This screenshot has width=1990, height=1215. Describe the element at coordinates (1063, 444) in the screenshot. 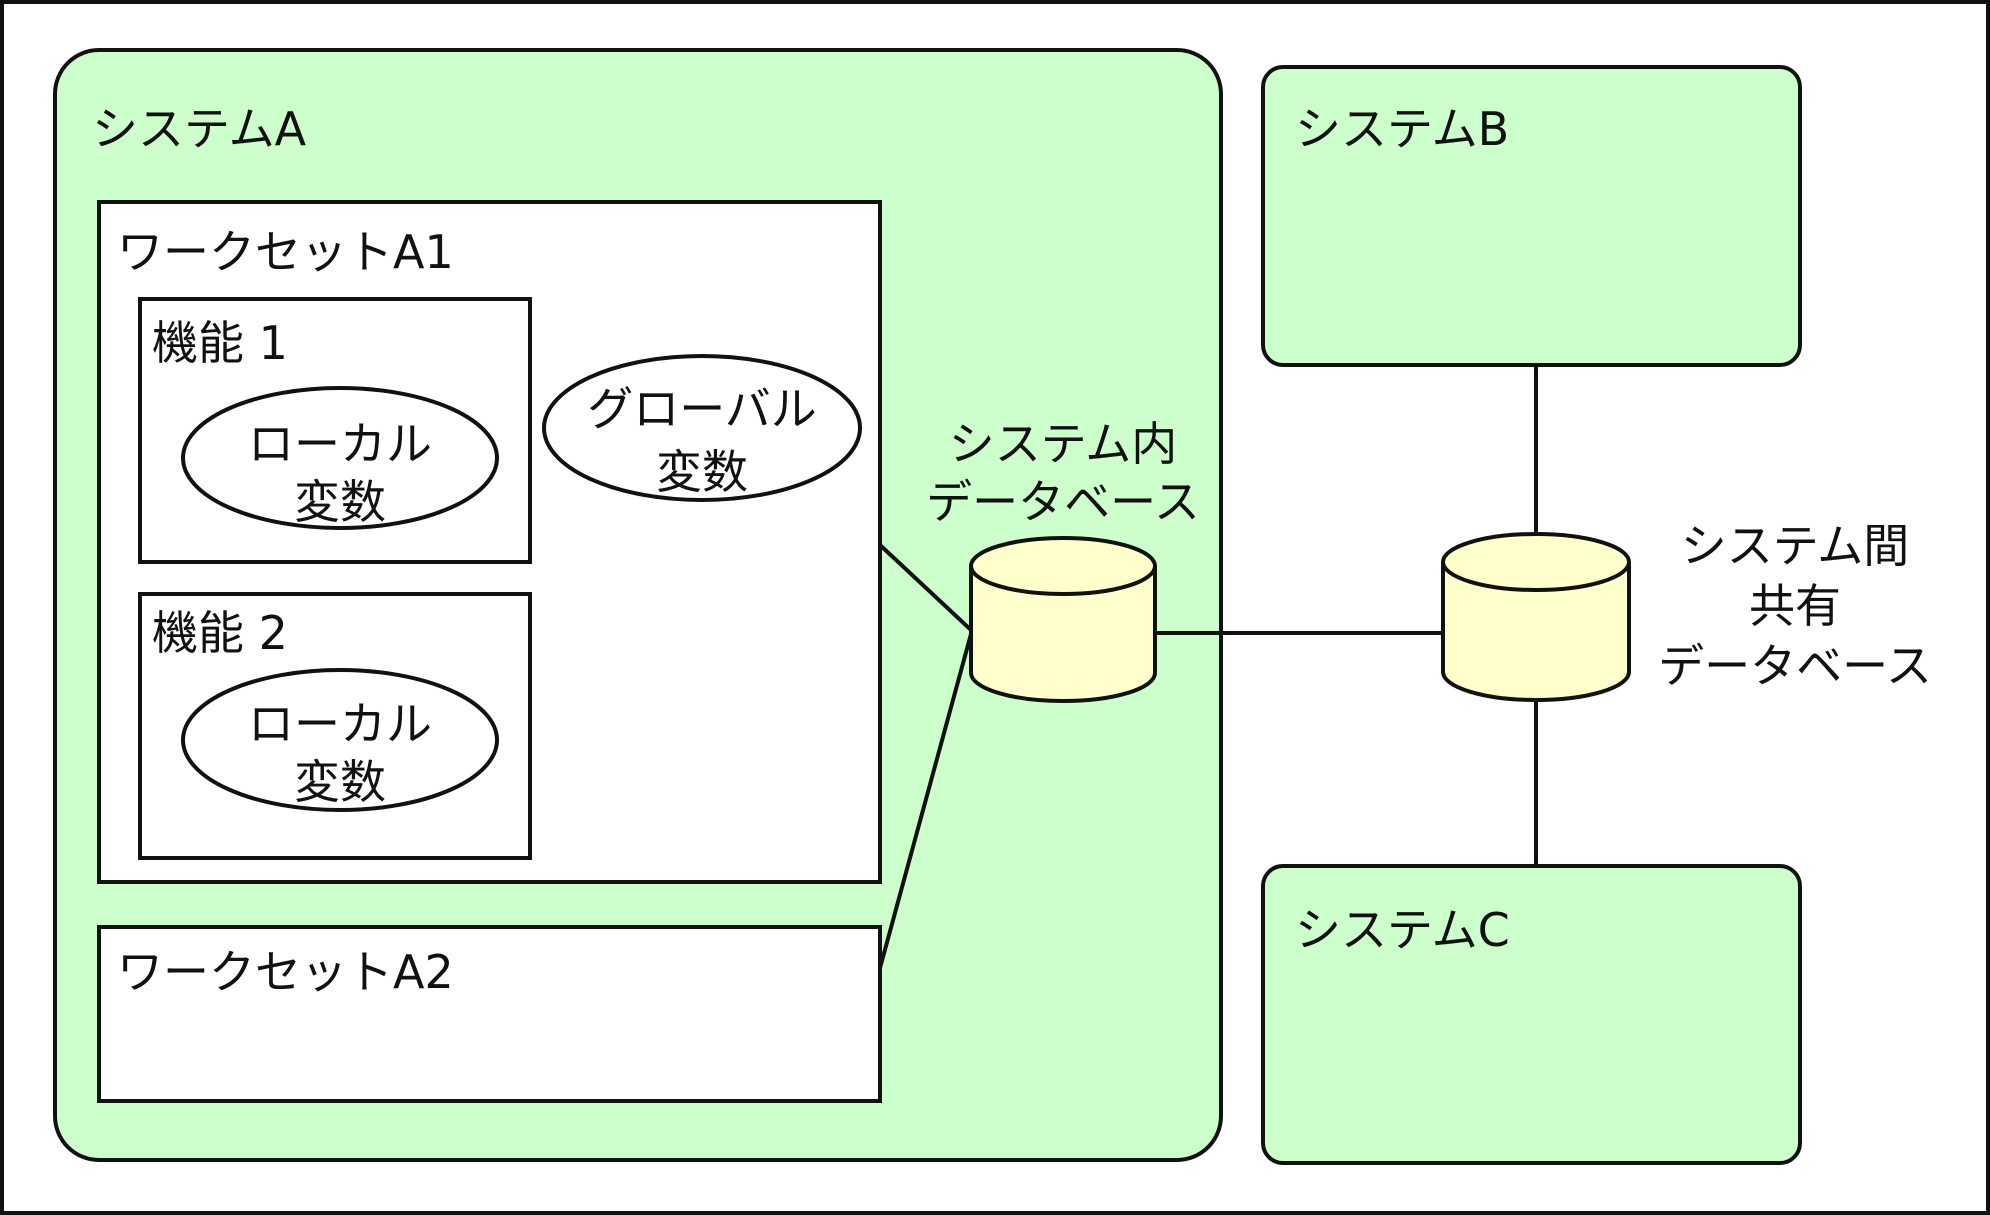

I see `internal-database-label-line1: システム内` at that location.